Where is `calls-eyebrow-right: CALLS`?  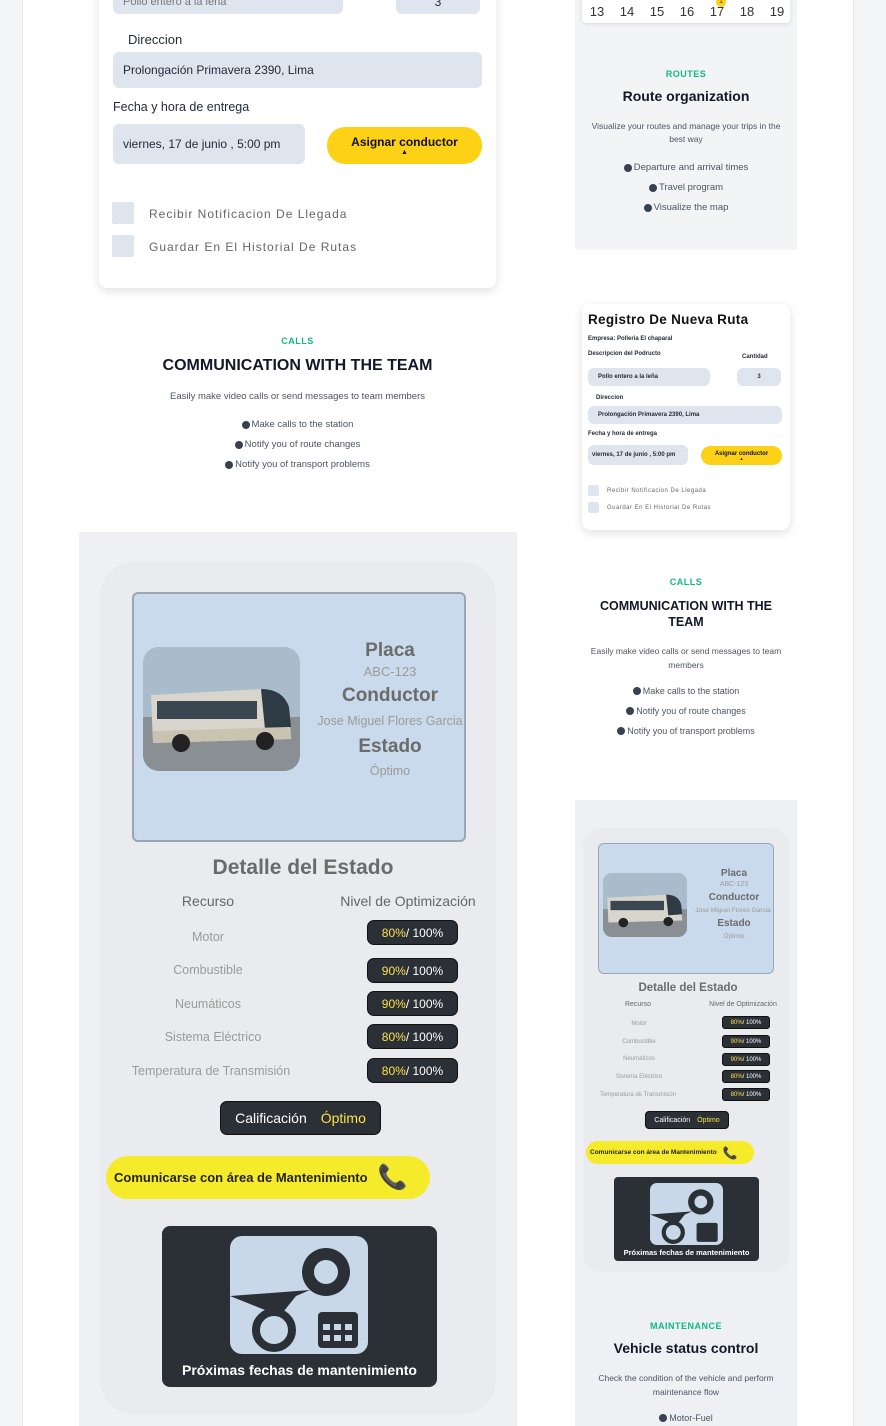 calls-eyebrow-right: CALLS is located at coordinates (686, 582).